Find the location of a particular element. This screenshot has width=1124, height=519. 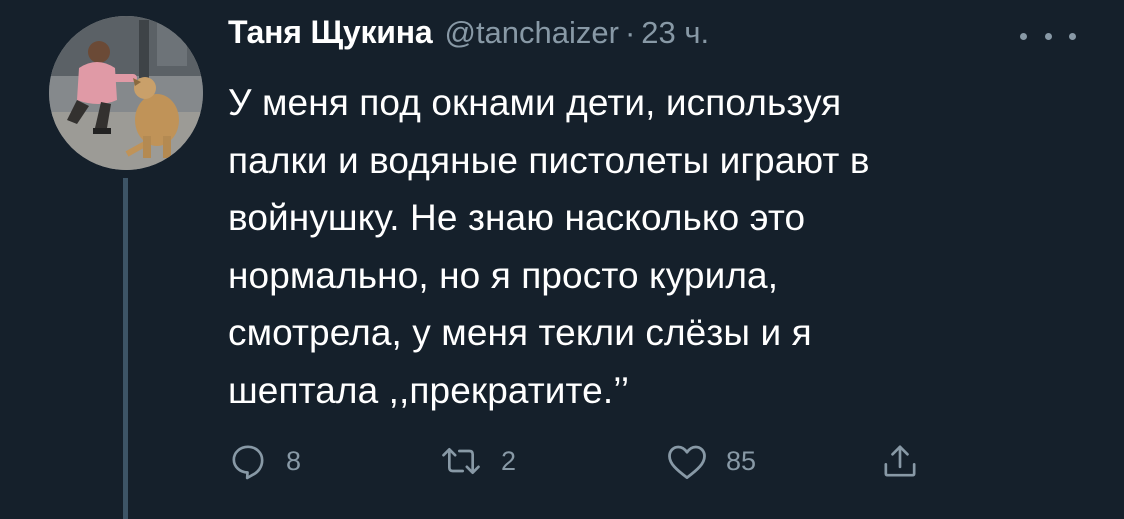

tweet-header: Таня Щукина @tanchaizer · 23 ч. is located at coordinates (468, 37).